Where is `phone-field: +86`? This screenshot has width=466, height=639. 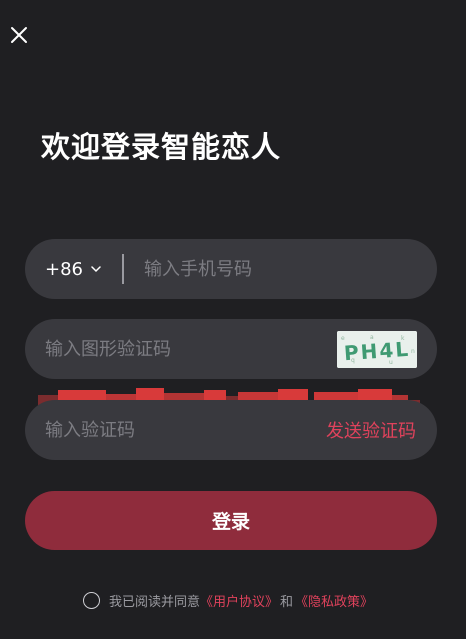 phone-field: +86 is located at coordinates (231, 269).